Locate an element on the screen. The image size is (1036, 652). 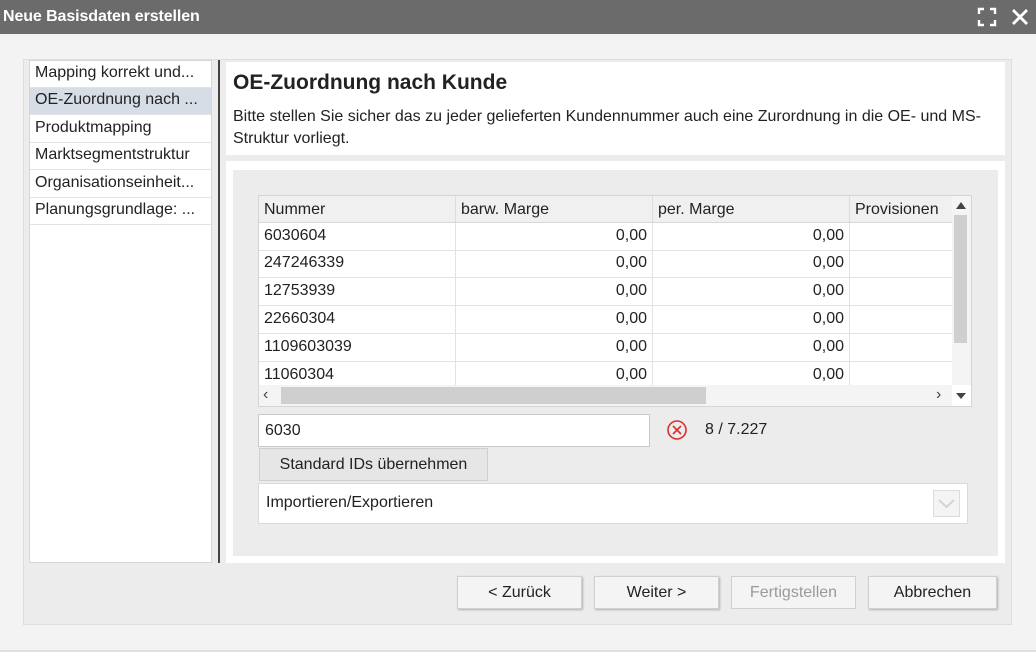
table-row: 6030604 0,00 0,00 is located at coordinates (605, 237).